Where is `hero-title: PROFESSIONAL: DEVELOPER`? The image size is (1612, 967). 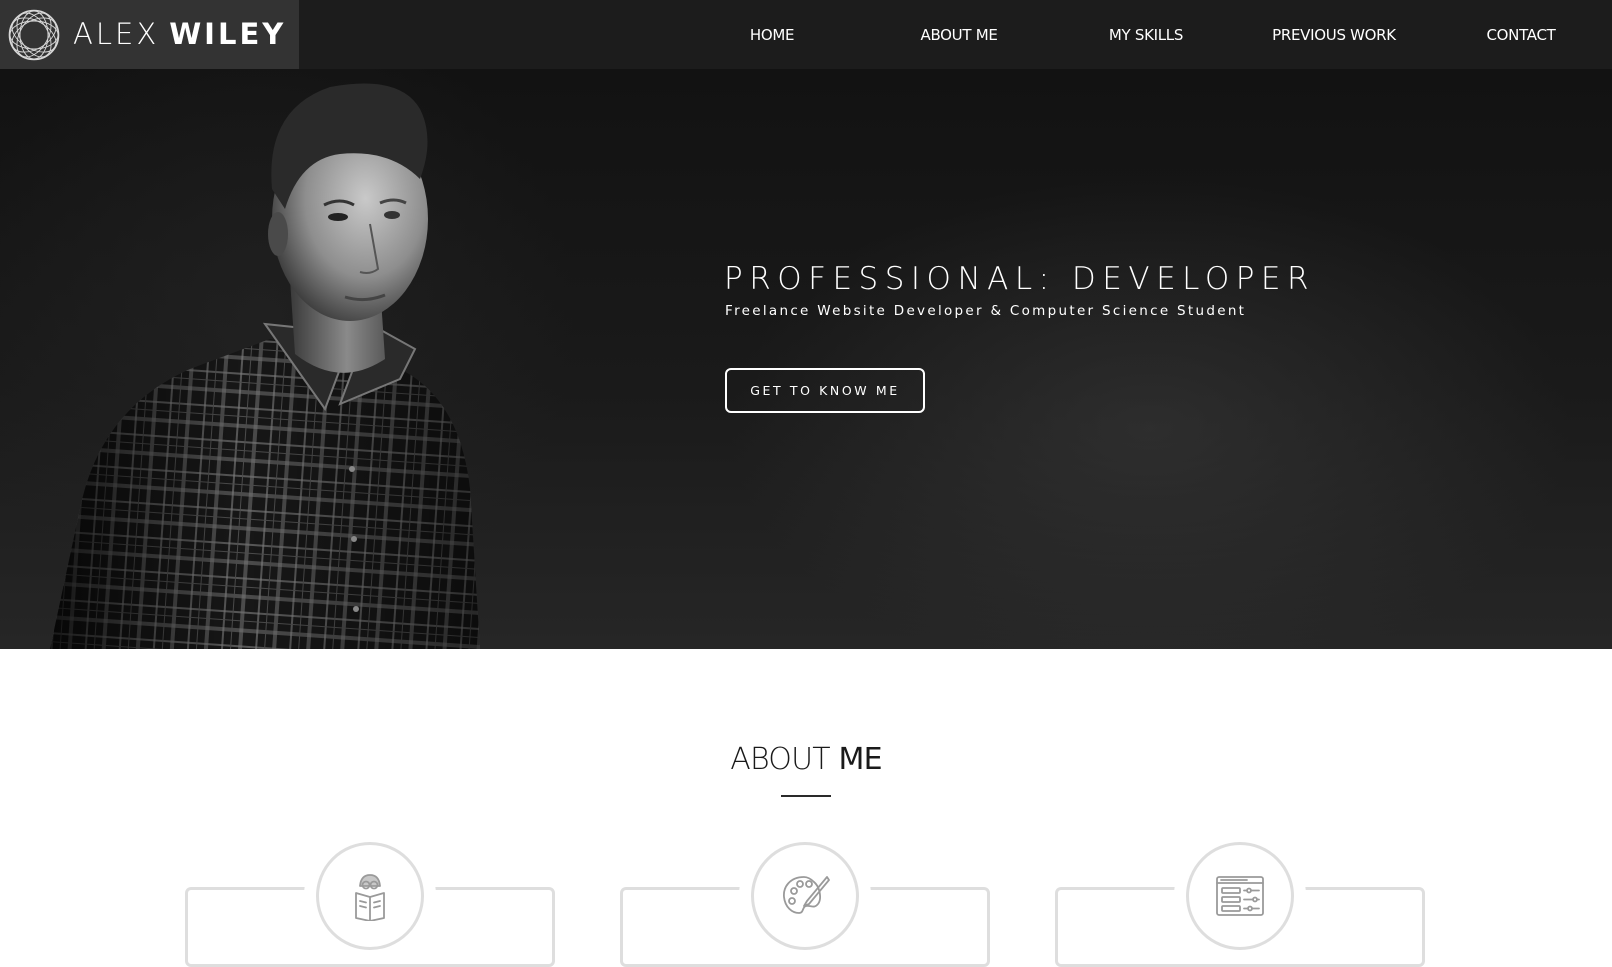
hero-title: PROFESSIONAL: DEVELOPER is located at coordinates (1020, 279).